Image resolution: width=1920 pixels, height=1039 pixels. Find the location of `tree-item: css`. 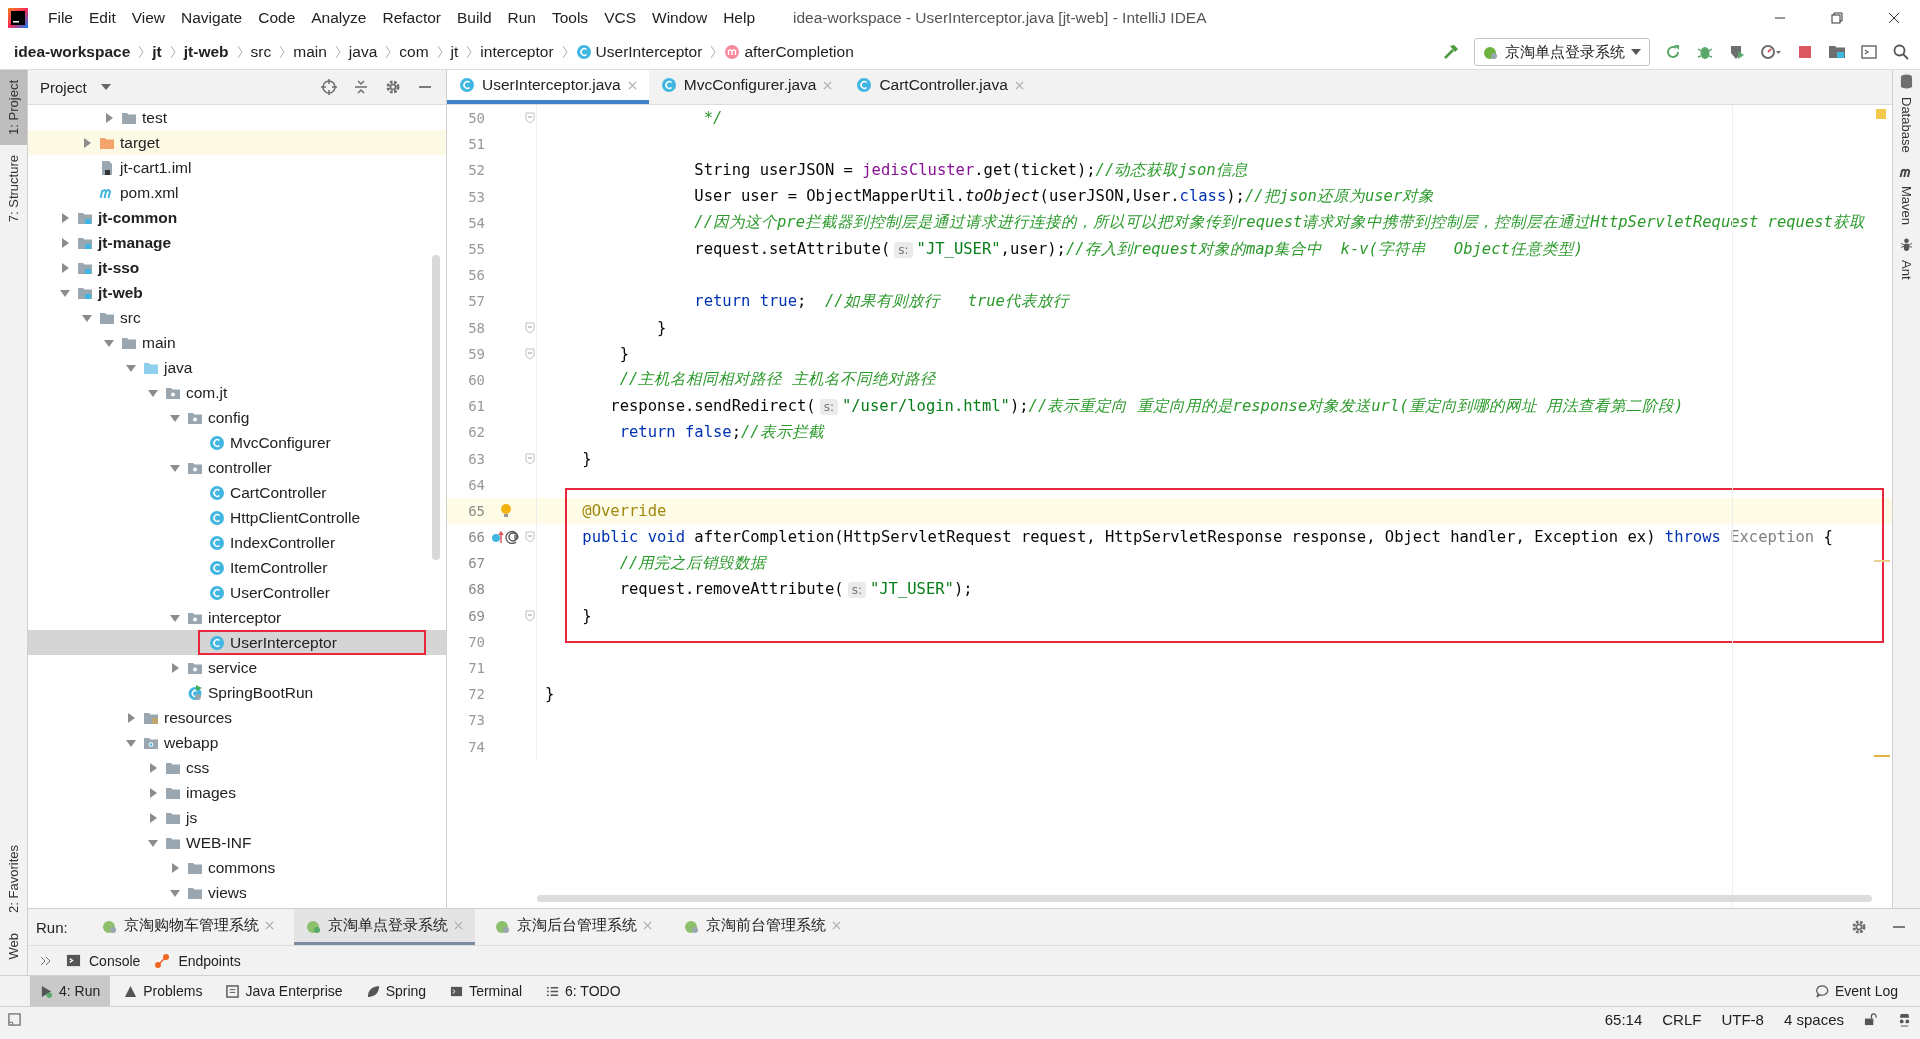

tree-item: css is located at coordinates (237, 767).